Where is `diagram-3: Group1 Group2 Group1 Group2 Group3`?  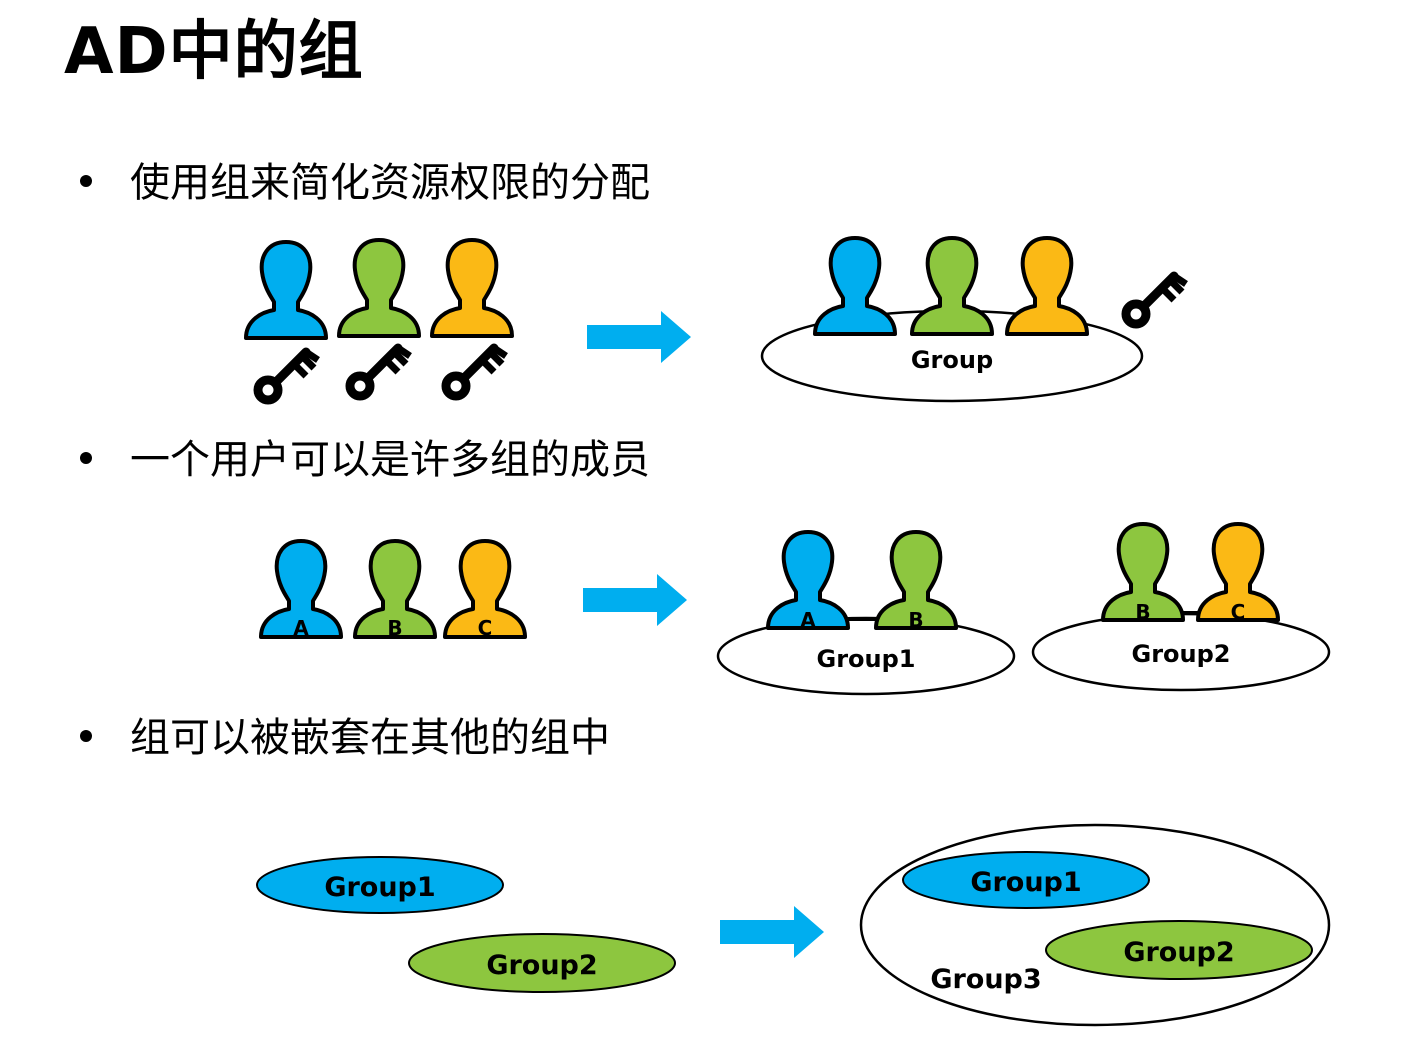 diagram-3: Group1 Group2 Group1 Group2 Group3 is located at coordinates (793, 925).